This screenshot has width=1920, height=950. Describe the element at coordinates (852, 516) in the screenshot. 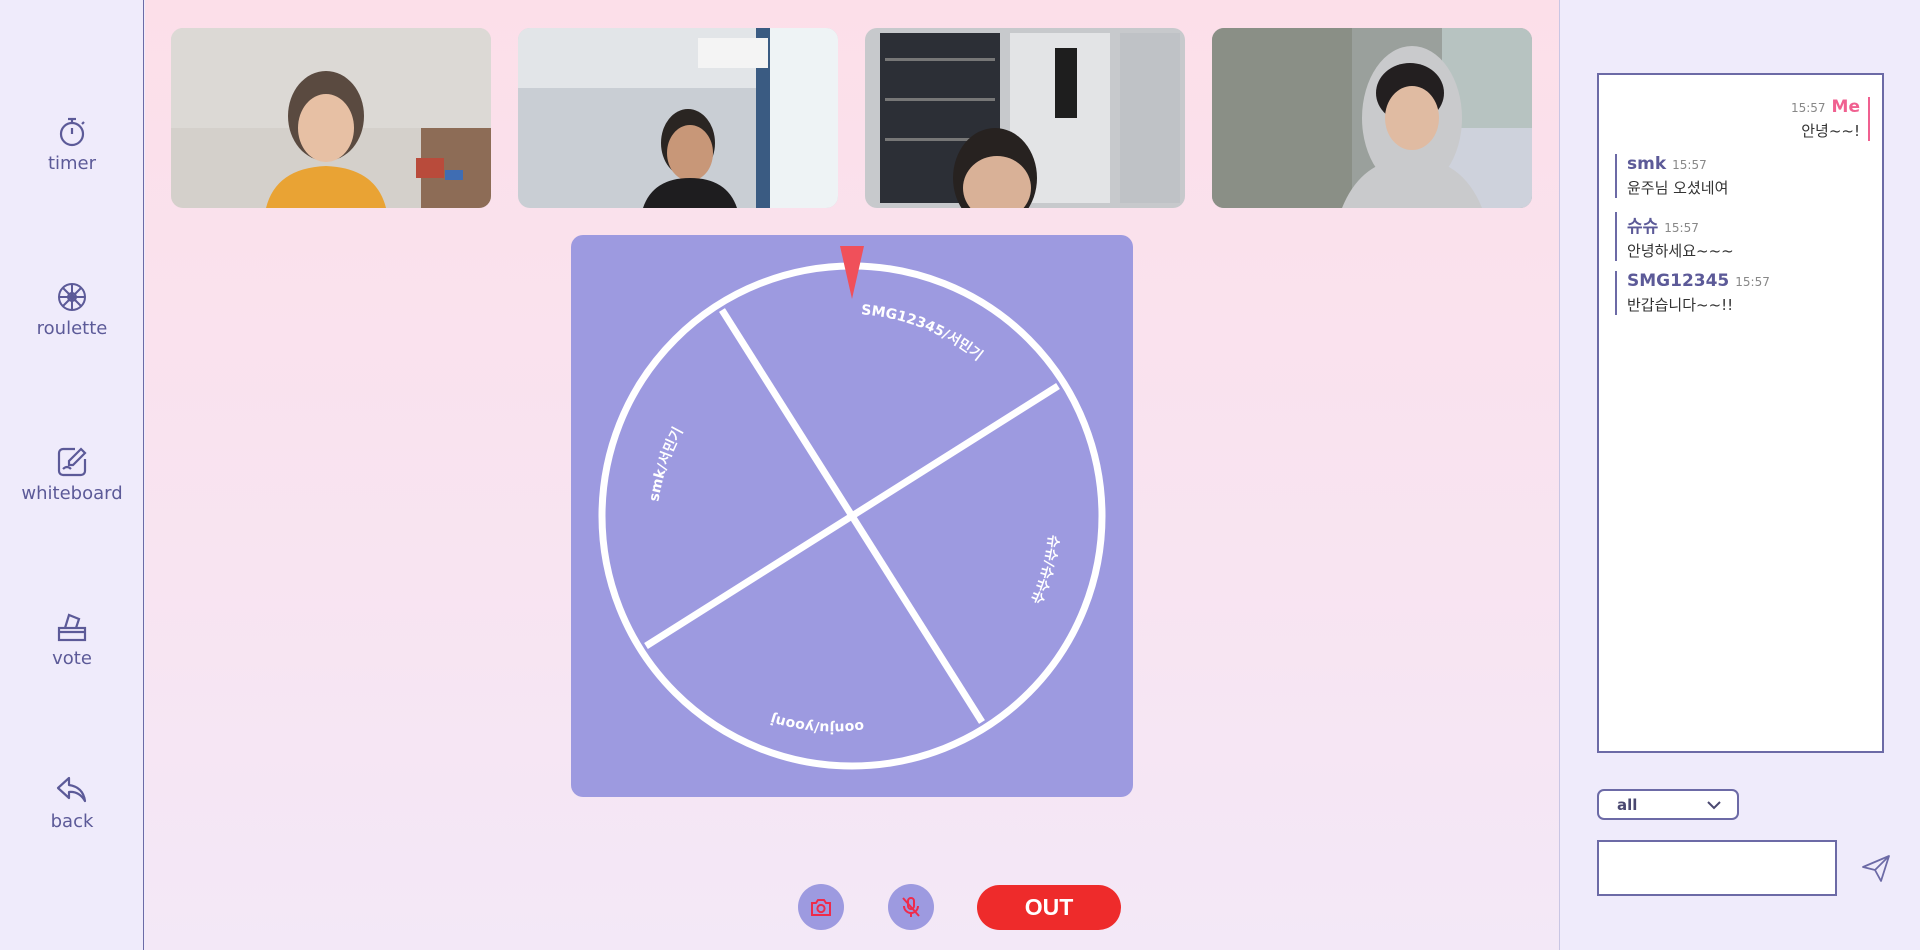

I see `wheel-divider` at that location.